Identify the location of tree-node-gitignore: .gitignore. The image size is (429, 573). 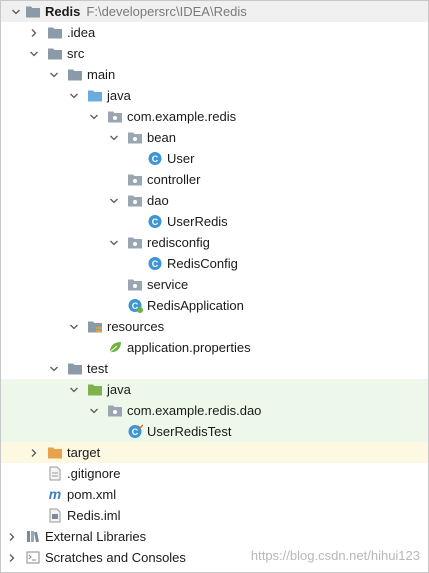
(214, 473).